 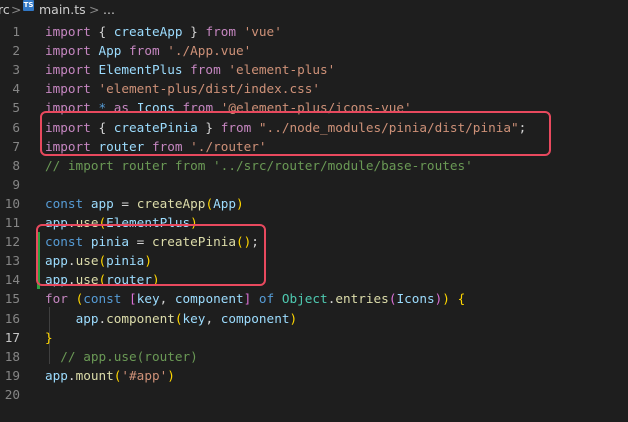 I want to click on code-line: 10 const app = createApp(App), so click(x=314, y=203).